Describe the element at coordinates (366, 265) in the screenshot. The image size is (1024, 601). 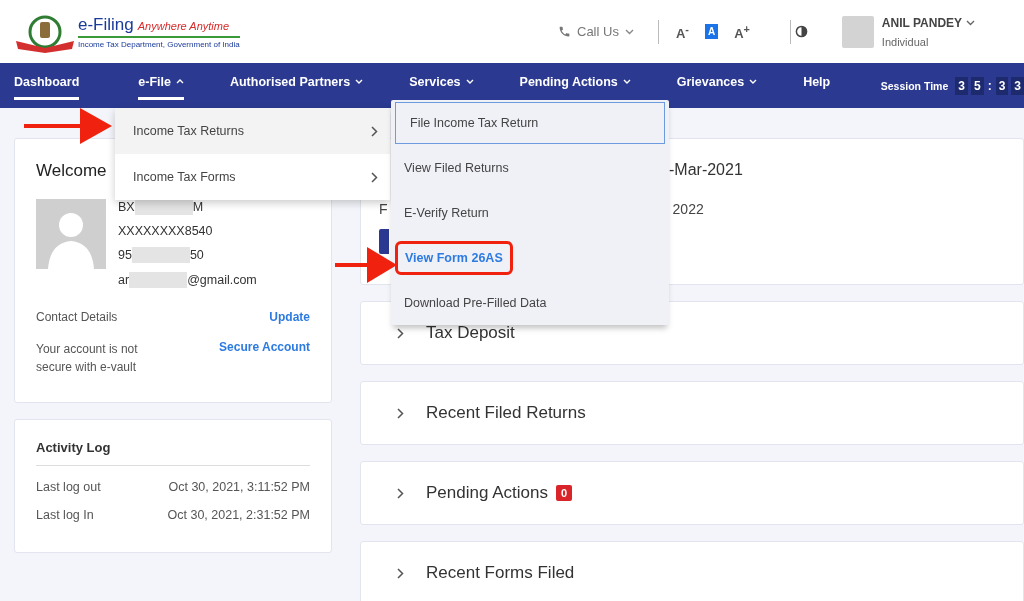
I see `arrow` at that location.